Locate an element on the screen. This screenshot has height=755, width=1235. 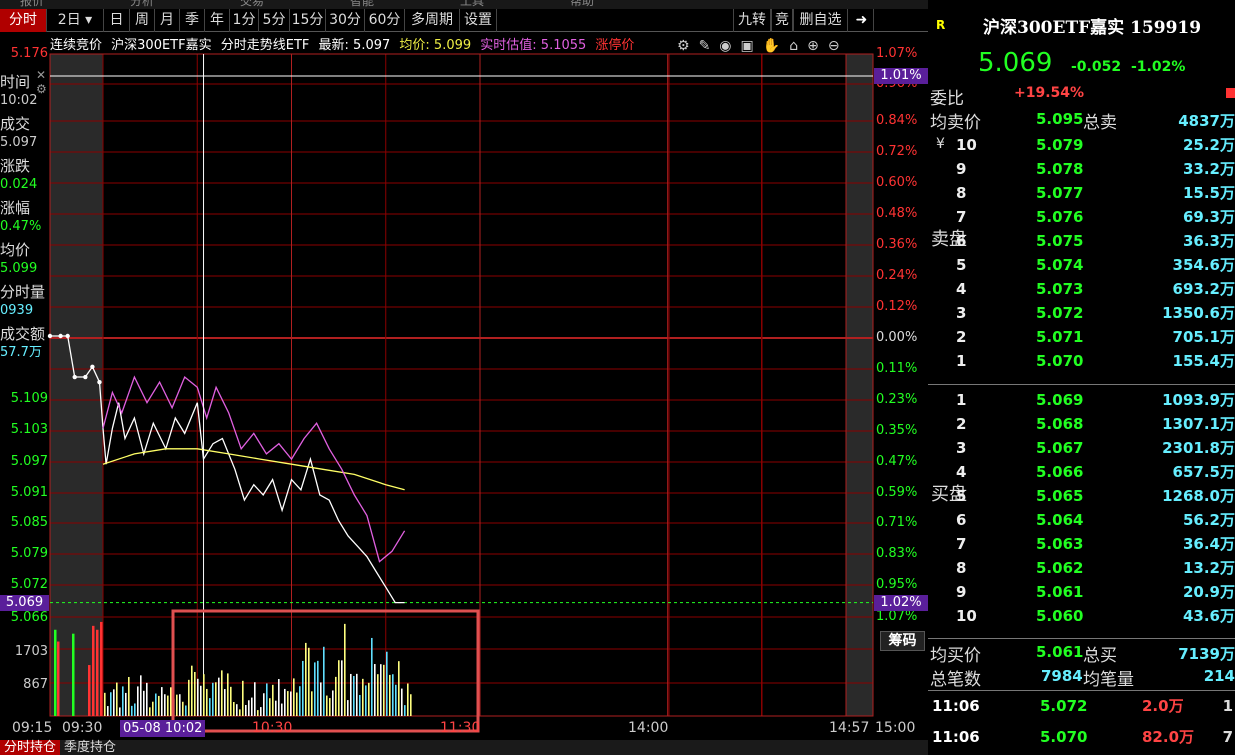
ob-price: 5.063 is located at coordinates (1060, 544).